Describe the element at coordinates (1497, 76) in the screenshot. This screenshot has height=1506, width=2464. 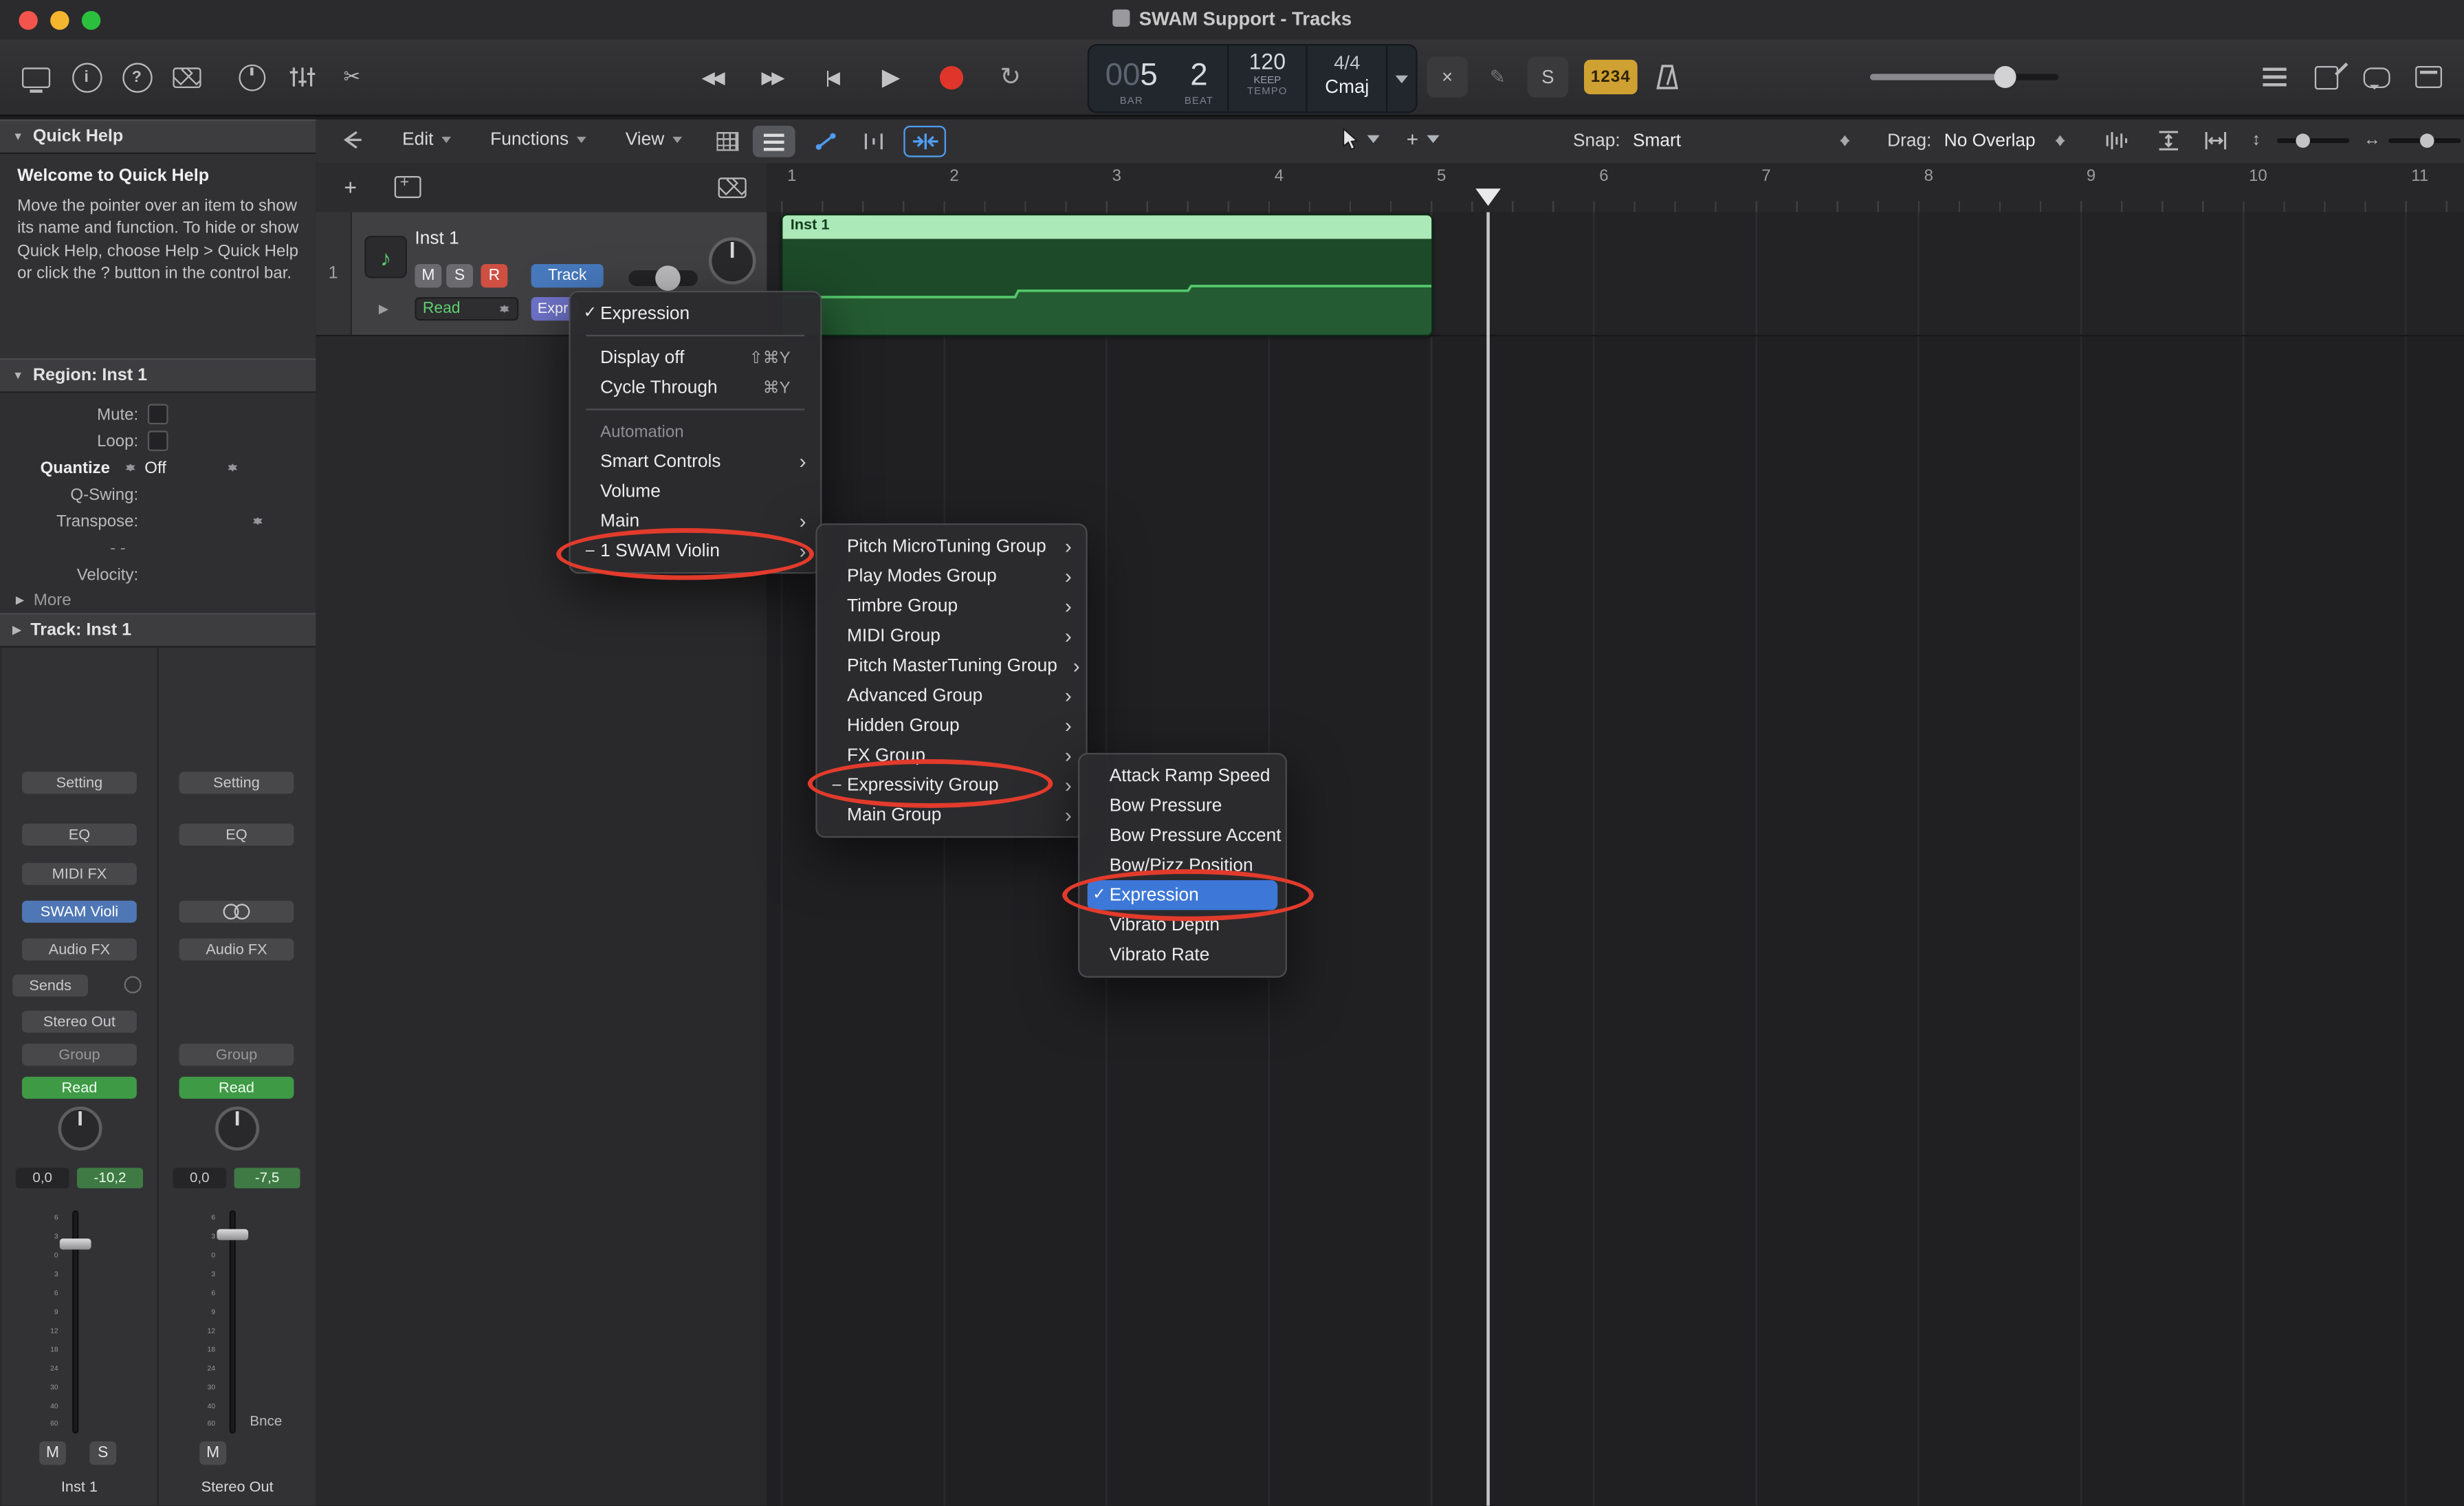
I see `pencil-button: ✎` at that location.